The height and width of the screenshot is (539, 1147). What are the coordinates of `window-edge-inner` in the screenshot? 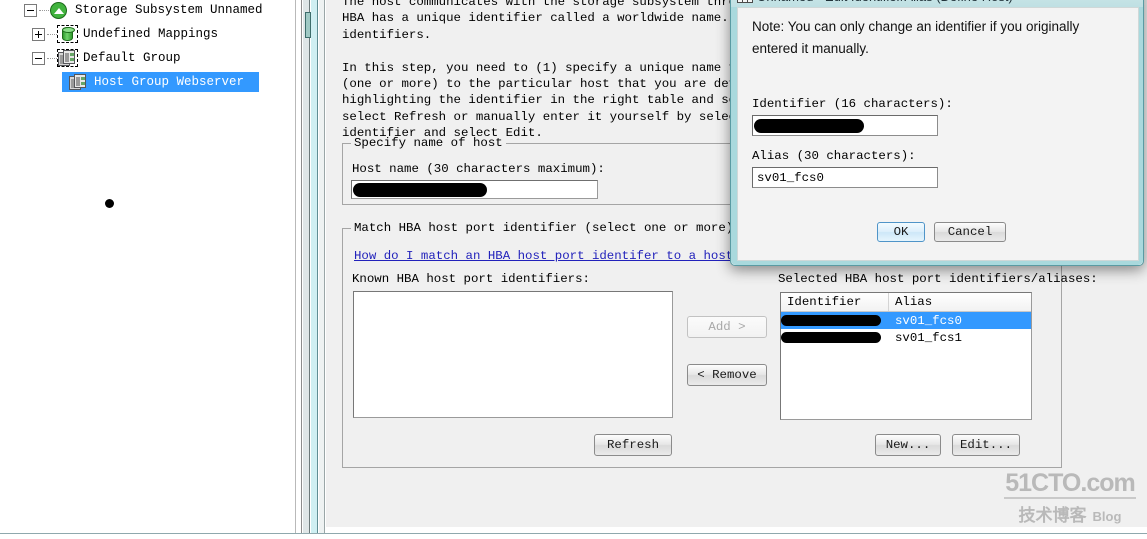 It's located at (322, 269).